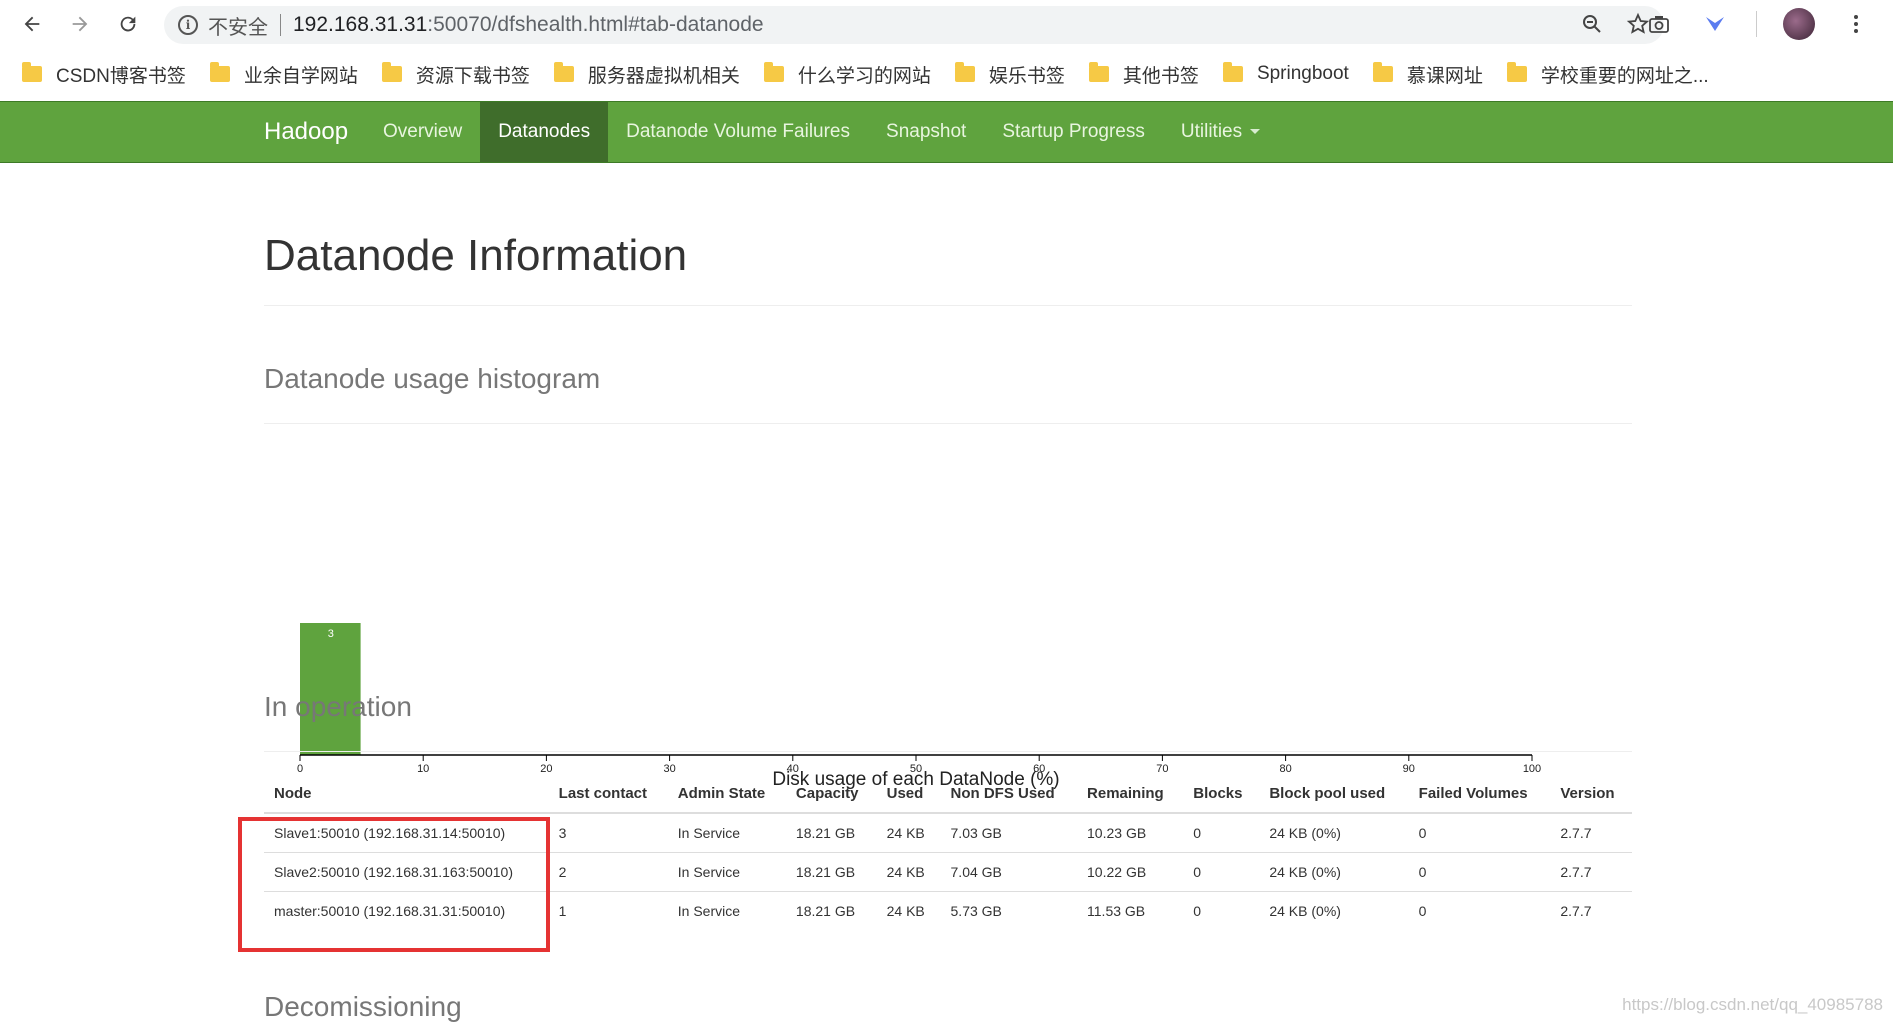  What do you see at coordinates (80, 24) in the screenshot?
I see `forward-button` at bounding box center [80, 24].